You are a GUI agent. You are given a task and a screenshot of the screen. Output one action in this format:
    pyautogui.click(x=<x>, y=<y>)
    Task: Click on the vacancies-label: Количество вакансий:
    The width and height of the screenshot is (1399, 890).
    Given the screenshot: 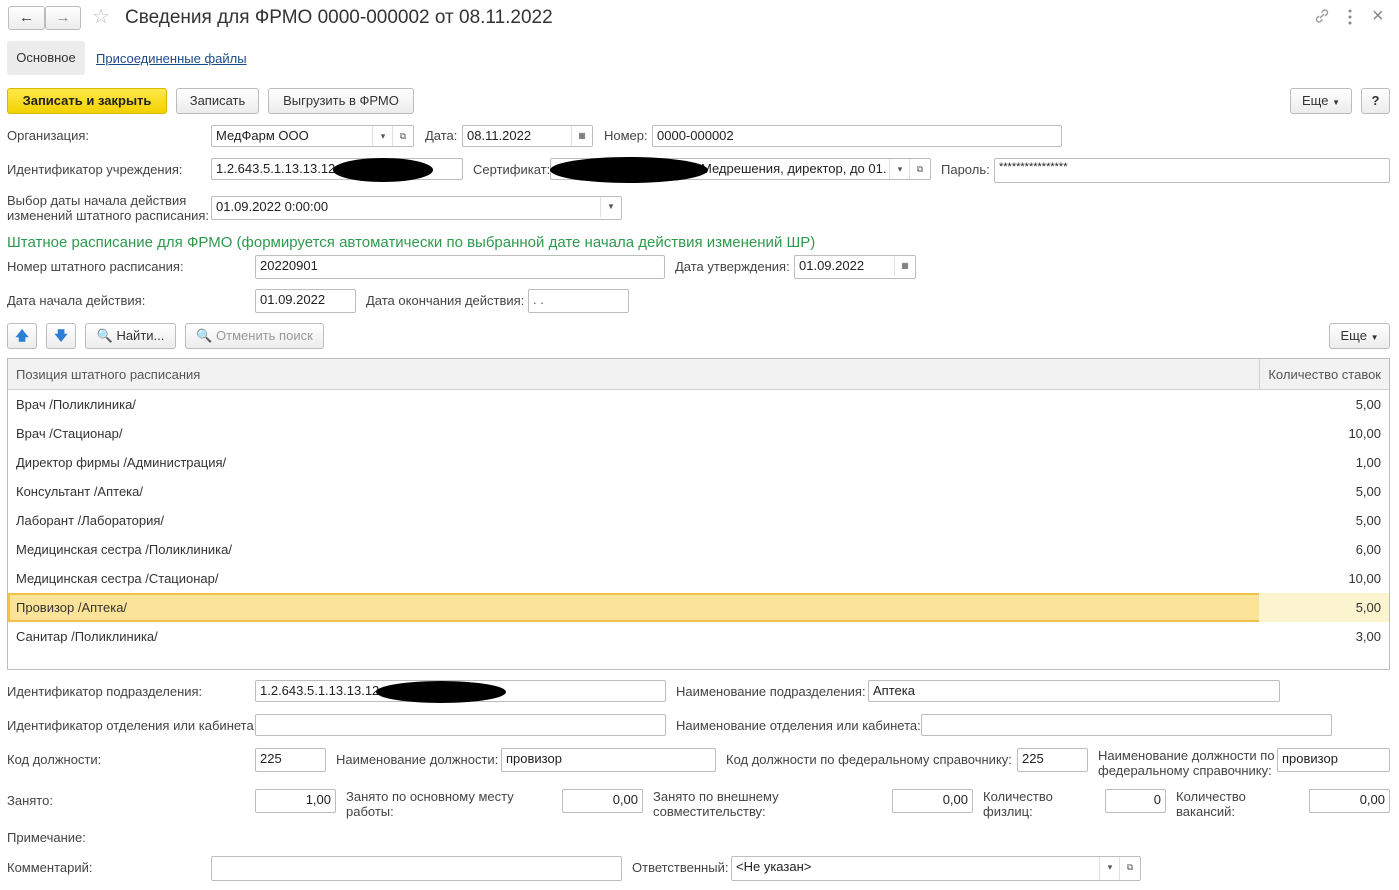 What is the action you would take?
    pyautogui.click(x=1211, y=804)
    